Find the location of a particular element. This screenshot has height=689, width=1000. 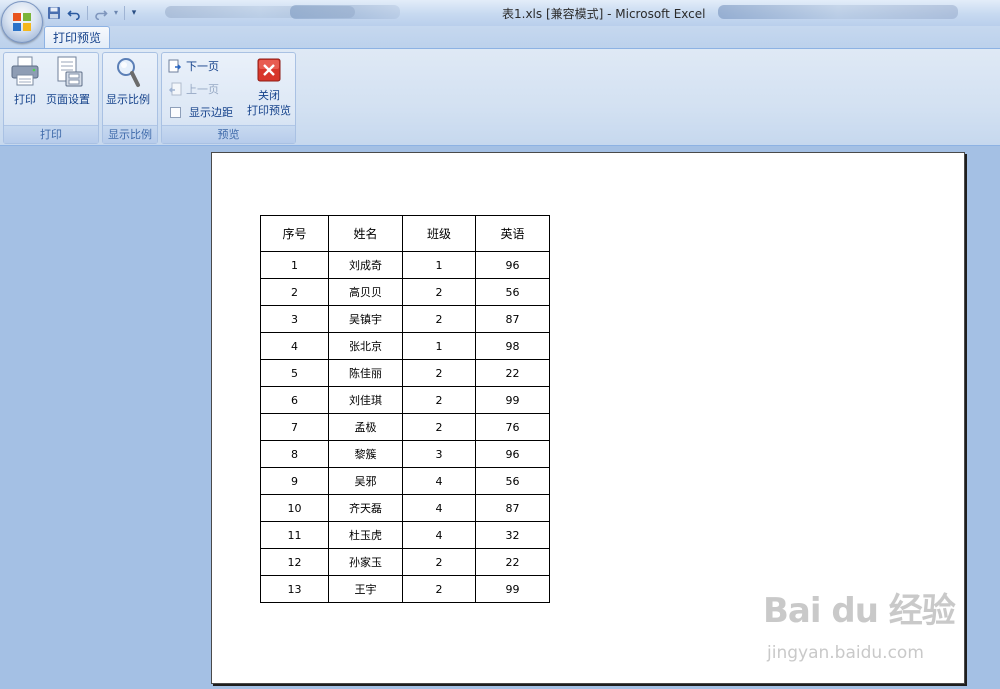

save-icon is located at coordinates (54, 13).